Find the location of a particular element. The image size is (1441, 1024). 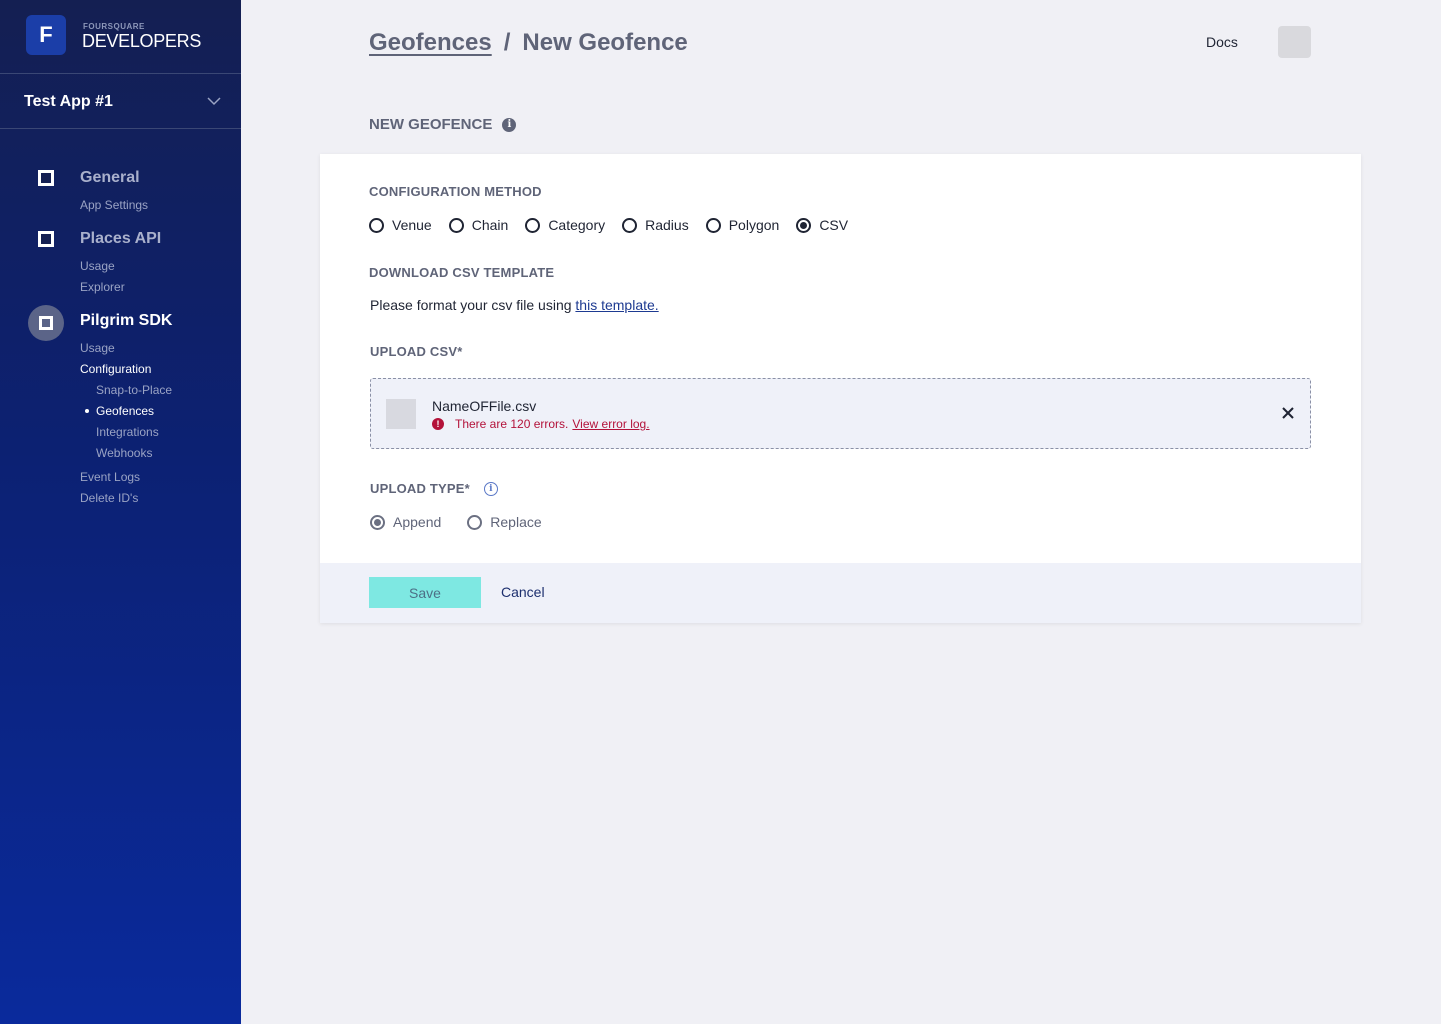

radio-label: Radius is located at coordinates (667, 225).